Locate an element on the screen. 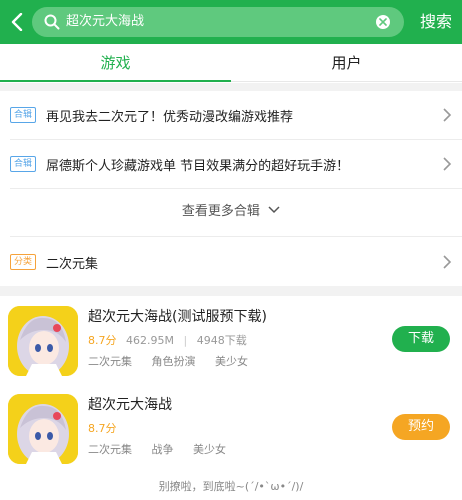 The width and height of the screenshot is (462, 500). tab-bar: 游戏 用户 is located at coordinates (231, 63).